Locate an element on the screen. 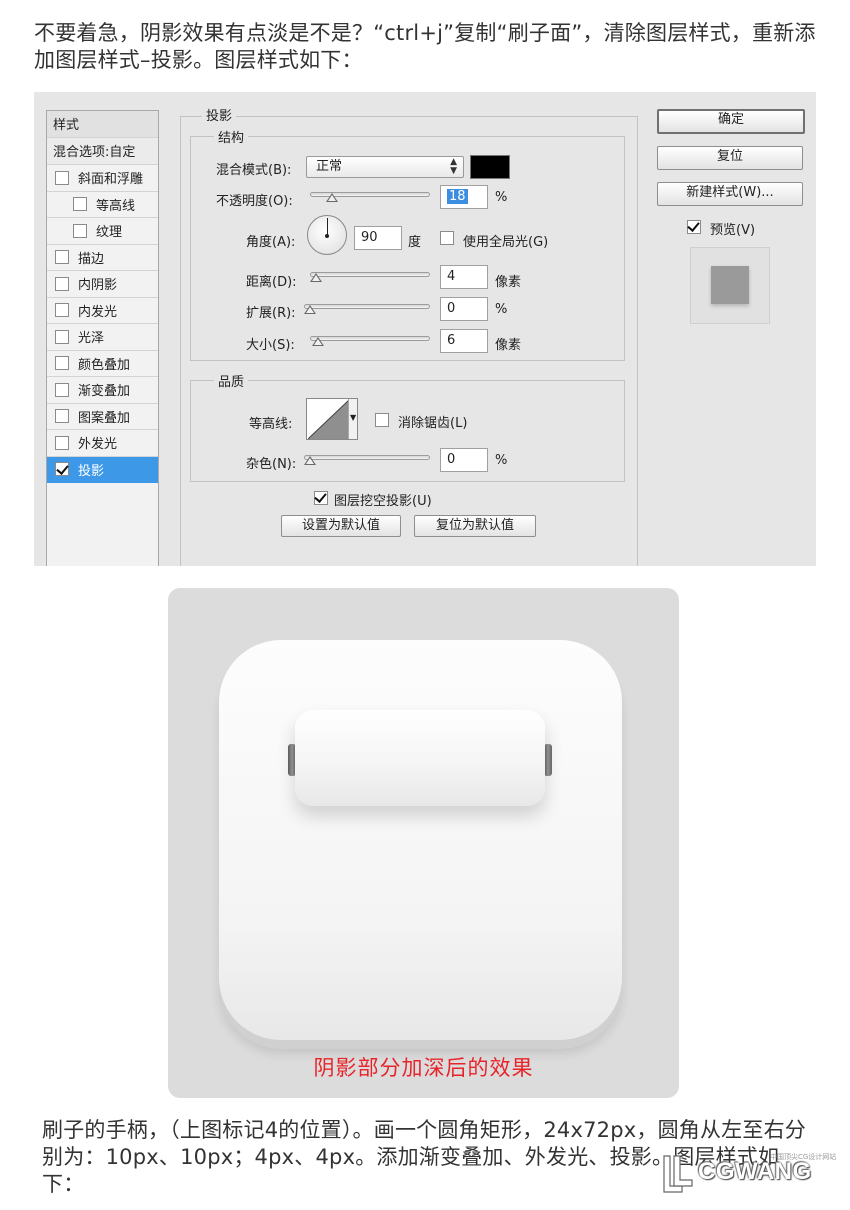 The image size is (850, 1210). style-item-5: 内发光 is located at coordinates (102, 311).